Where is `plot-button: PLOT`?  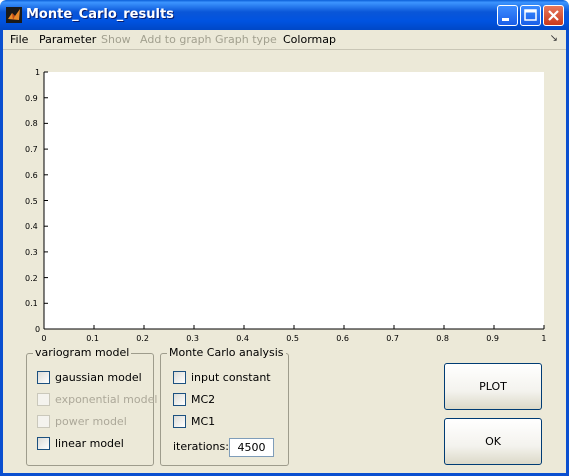
plot-button: PLOT is located at coordinates (493, 386).